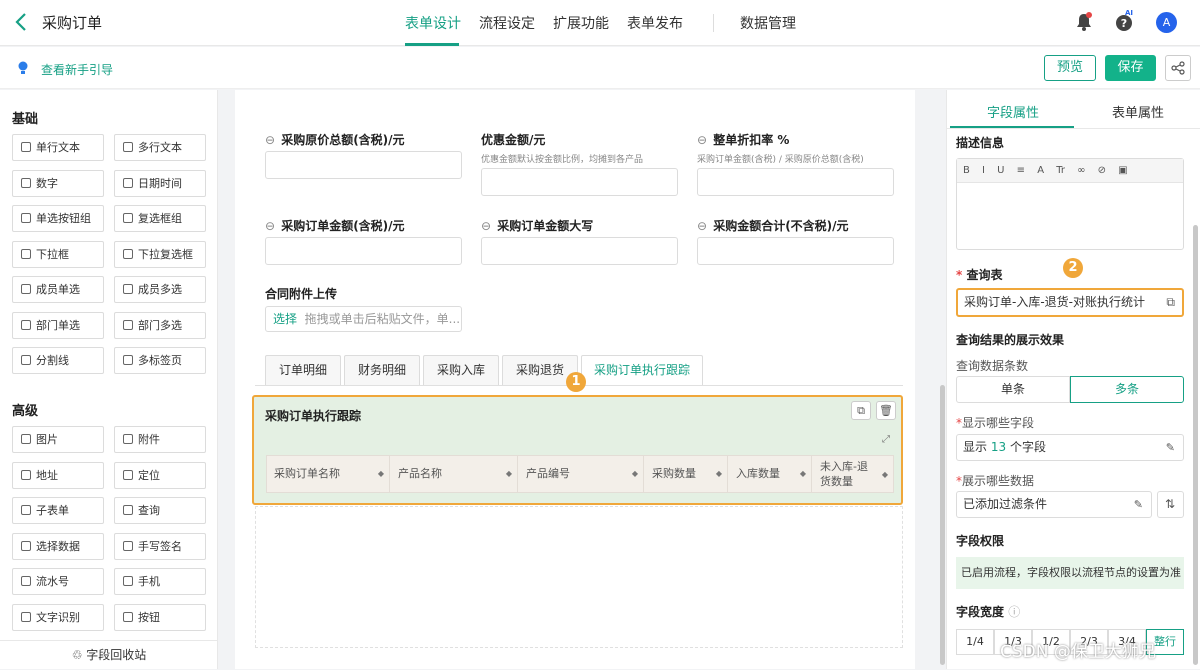 The image size is (1200, 670). Describe the element at coordinates (642, 370) in the screenshot. I see `subtab-execution-tracking: 采购订单执行跟踪` at that location.